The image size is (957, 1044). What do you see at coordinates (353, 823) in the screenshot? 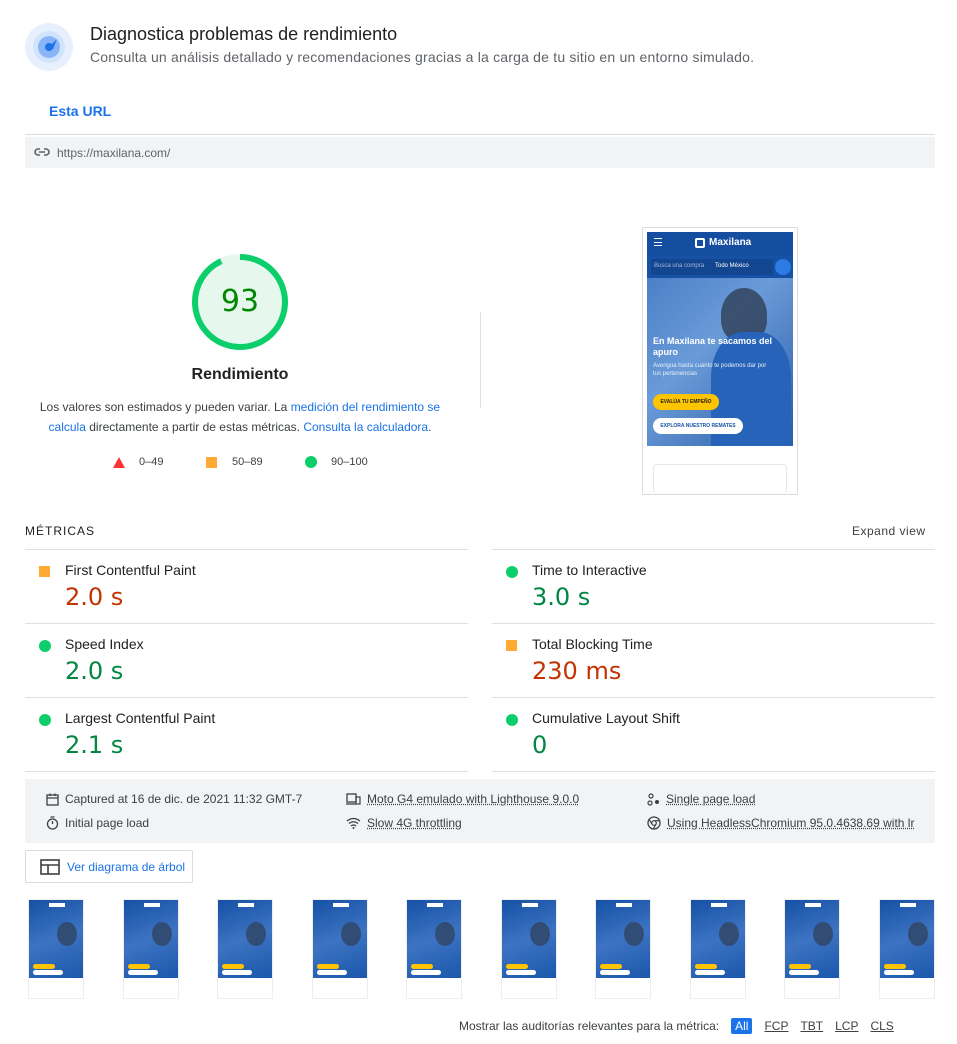
I see `wifi-icon` at bounding box center [353, 823].